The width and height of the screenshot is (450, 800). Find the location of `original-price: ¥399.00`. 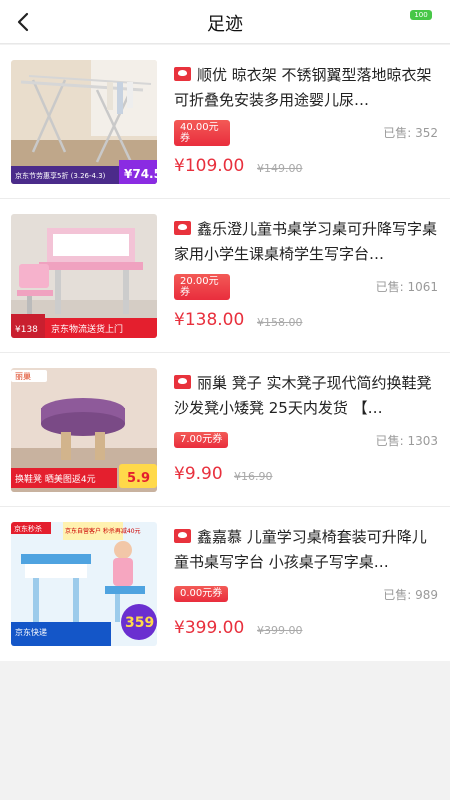

original-price: ¥399.00 is located at coordinates (280, 630).